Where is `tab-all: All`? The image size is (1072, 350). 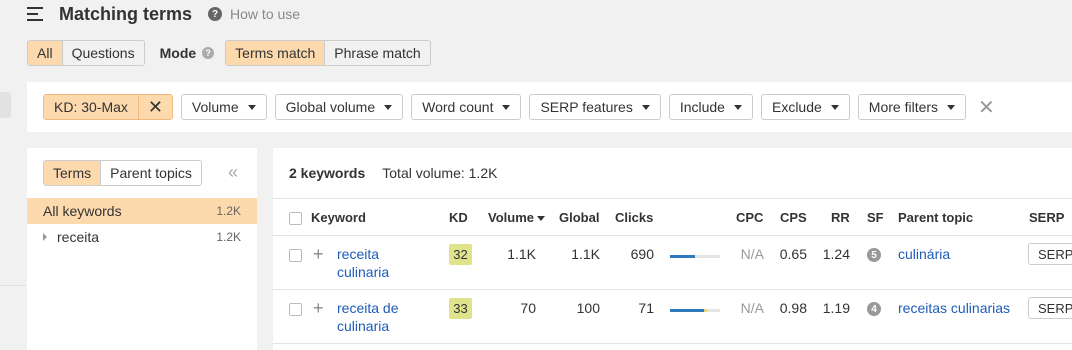 tab-all: All is located at coordinates (45, 53).